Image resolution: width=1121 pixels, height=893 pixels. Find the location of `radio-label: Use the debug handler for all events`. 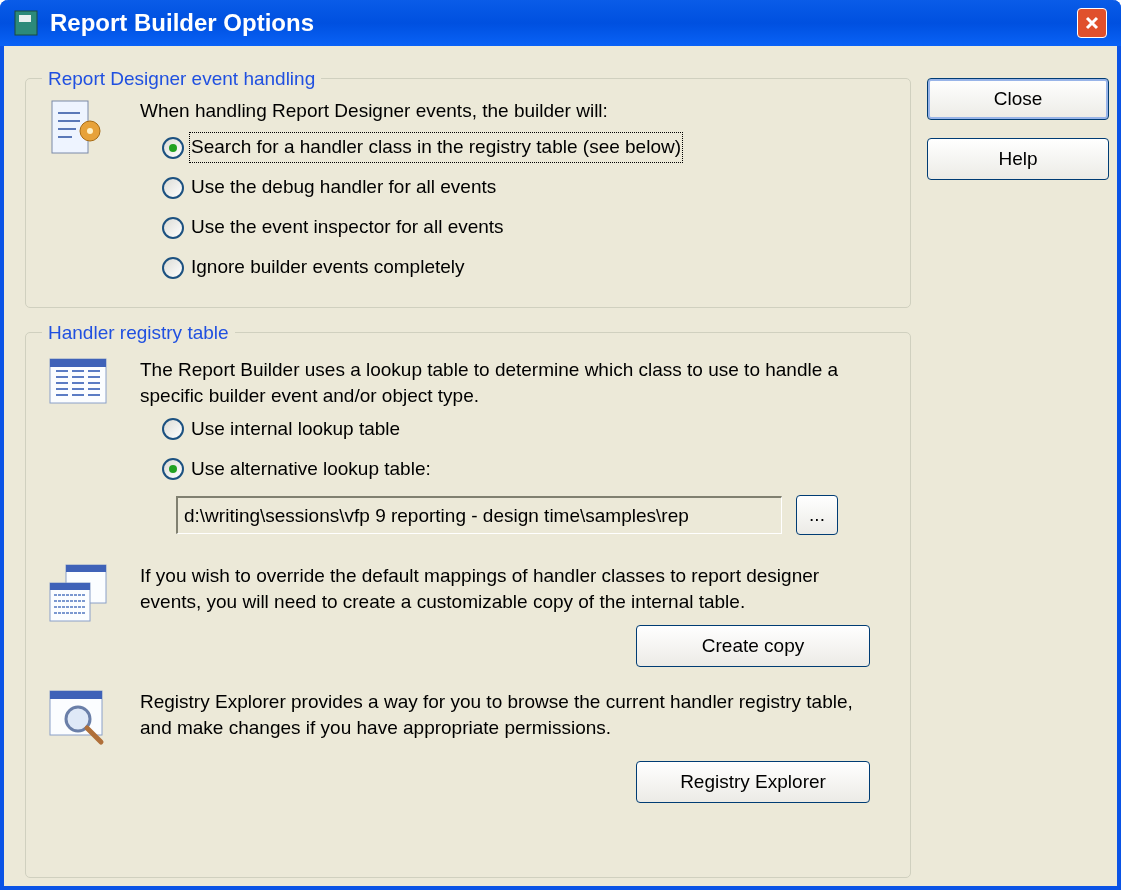

radio-label: Use the debug handler for all events is located at coordinates (344, 187).